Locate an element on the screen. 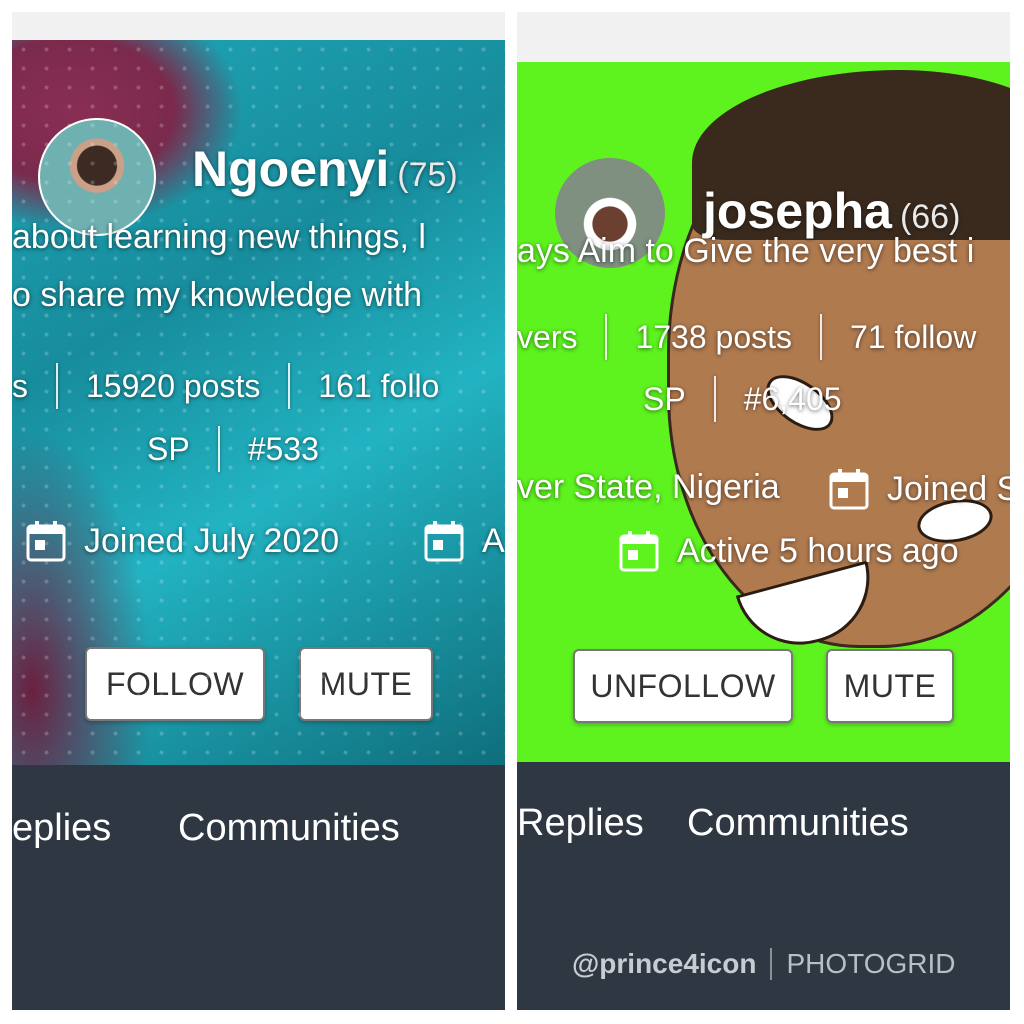 This screenshot has height=1024, width=1024. following-count: 71 follow is located at coordinates (913, 337).